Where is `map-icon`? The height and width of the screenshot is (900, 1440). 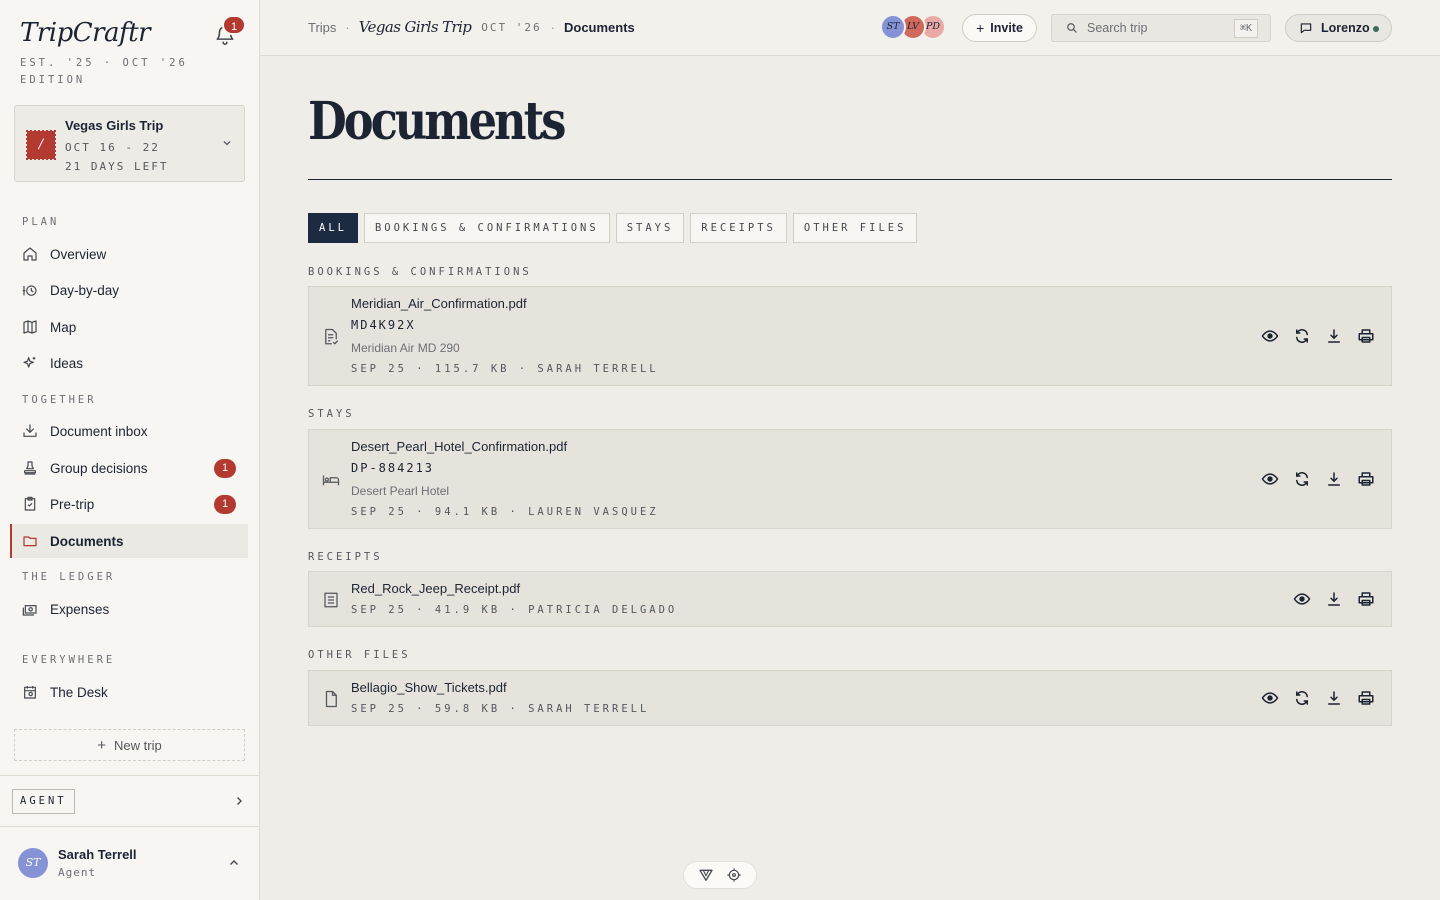
map-icon is located at coordinates (30, 327).